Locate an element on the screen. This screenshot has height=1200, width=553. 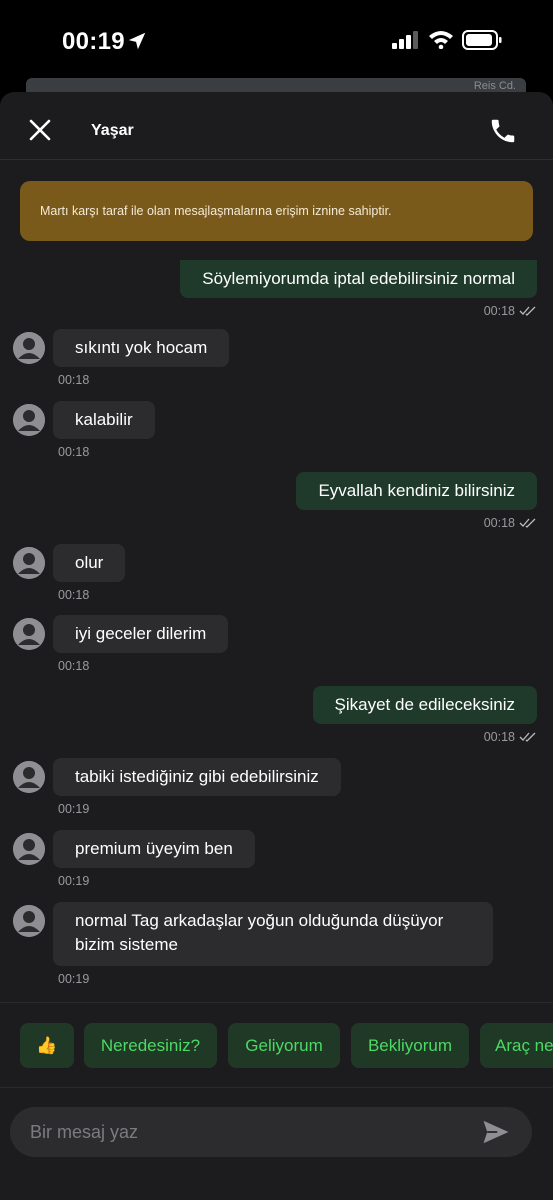
quick-reply-thumbs-up: 👍 is located at coordinates (47, 1045).